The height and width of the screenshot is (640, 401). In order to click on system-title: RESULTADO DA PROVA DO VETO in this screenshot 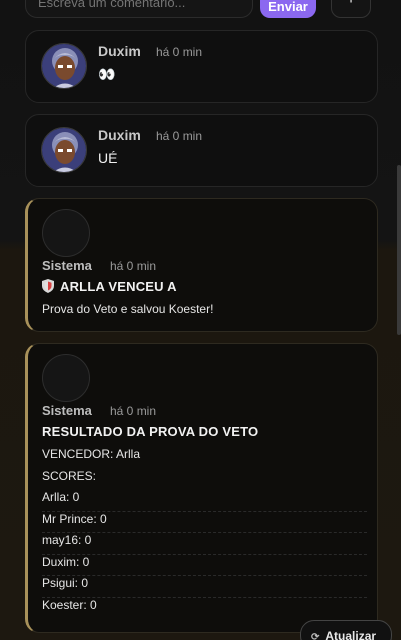, I will do `click(150, 431)`.